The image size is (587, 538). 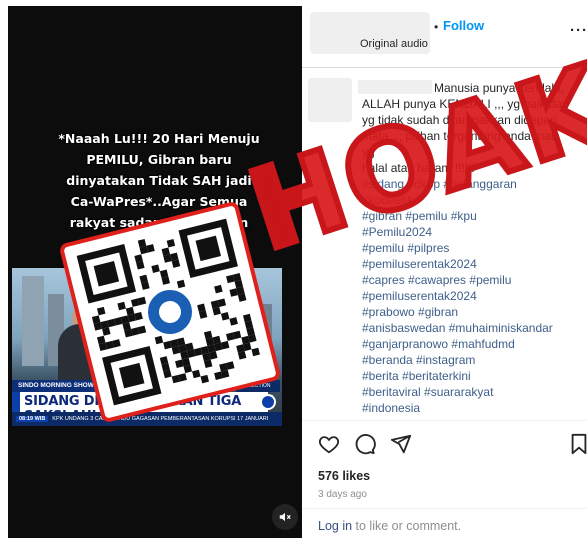 What do you see at coordinates (468, 248) in the screenshot?
I see `hashtag-line: #pemilu #pilpres` at bounding box center [468, 248].